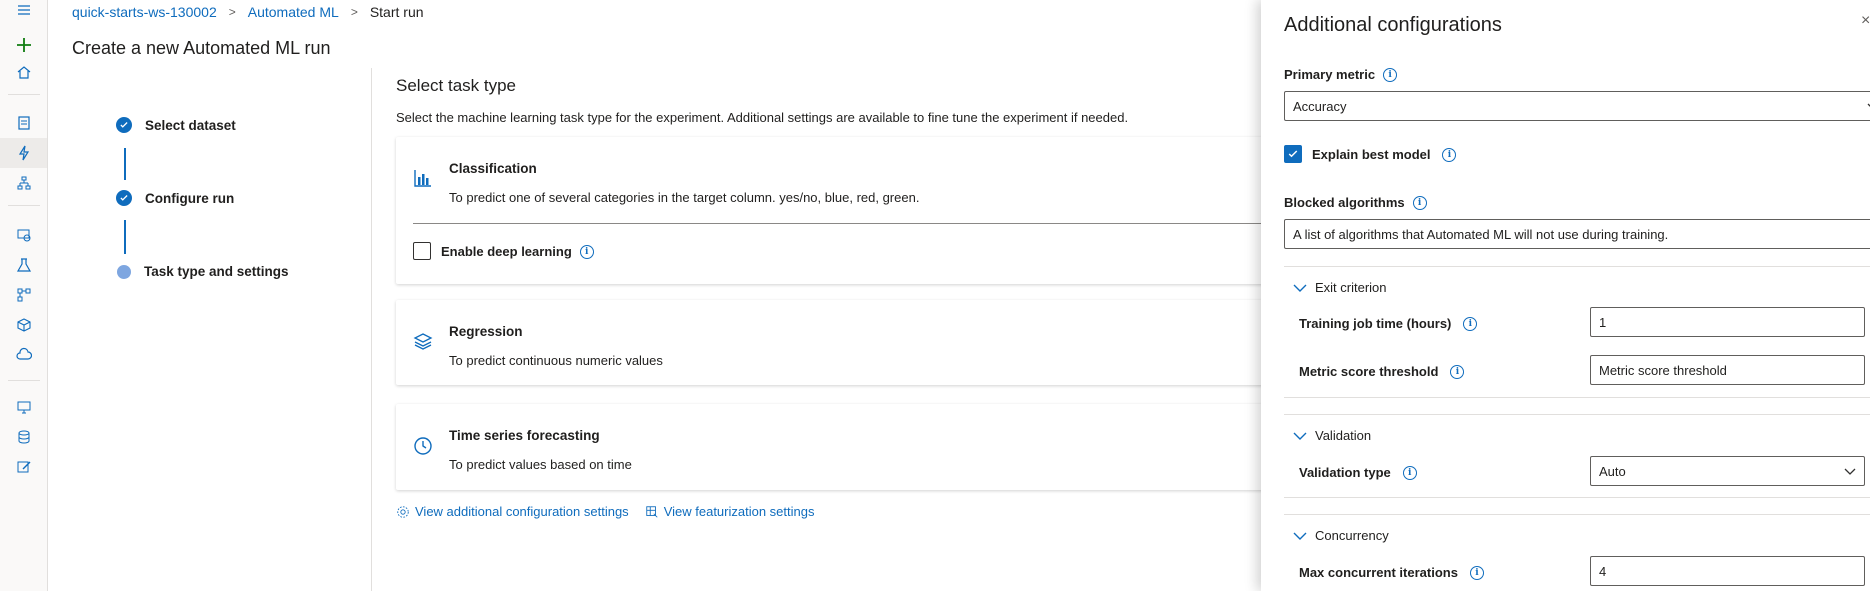 The height and width of the screenshot is (591, 1870). What do you see at coordinates (23, 355) in the screenshot?
I see `endpoints-cloud-icon` at bounding box center [23, 355].